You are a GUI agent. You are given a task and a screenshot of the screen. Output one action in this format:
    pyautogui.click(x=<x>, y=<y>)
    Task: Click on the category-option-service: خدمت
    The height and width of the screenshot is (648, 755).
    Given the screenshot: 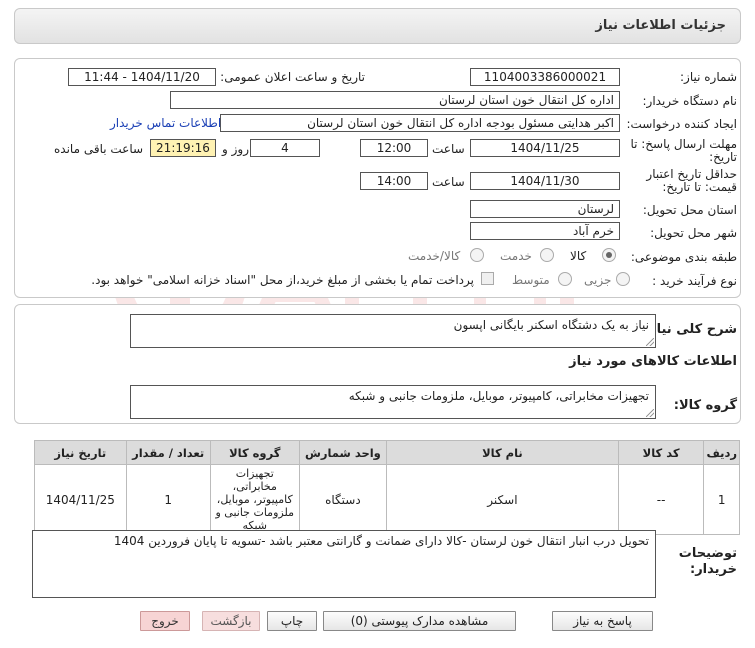 What is the action you would take?
    pyautogui.click(x=516, y=256)
    